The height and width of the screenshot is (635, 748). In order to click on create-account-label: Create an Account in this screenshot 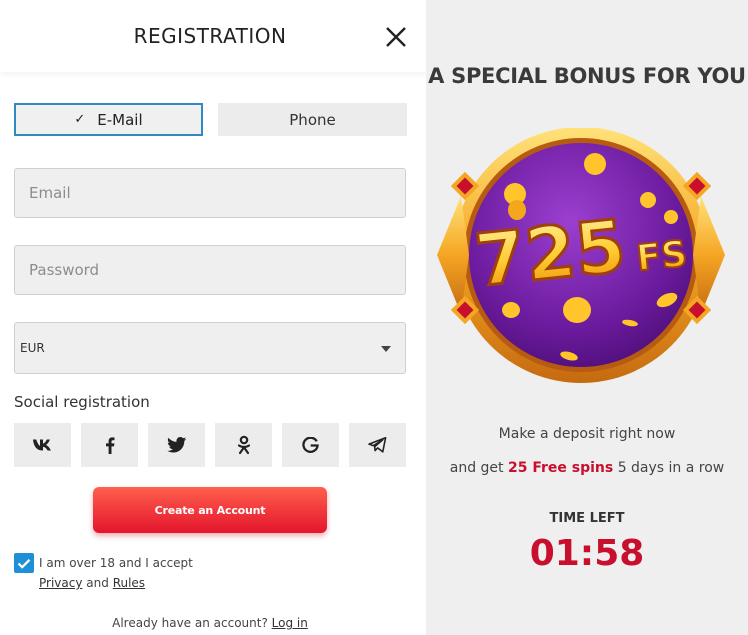, I will do `click(210, 510)`.